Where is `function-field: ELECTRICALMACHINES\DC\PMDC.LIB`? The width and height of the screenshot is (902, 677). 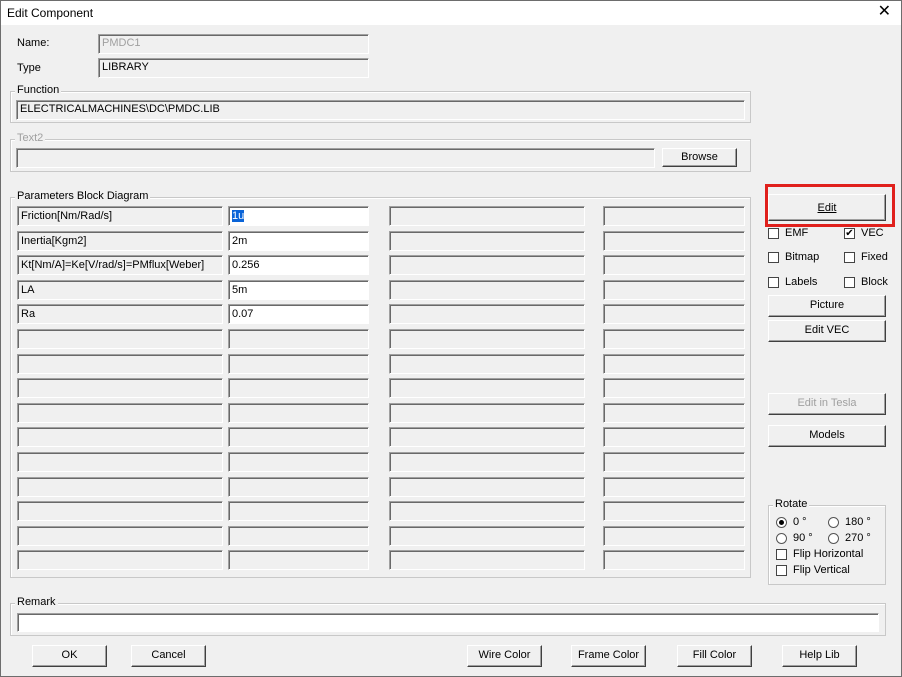
function-field: ELECTRICALMACHINES\DC\PMDC.LIB is located at coordinates (380, 110).